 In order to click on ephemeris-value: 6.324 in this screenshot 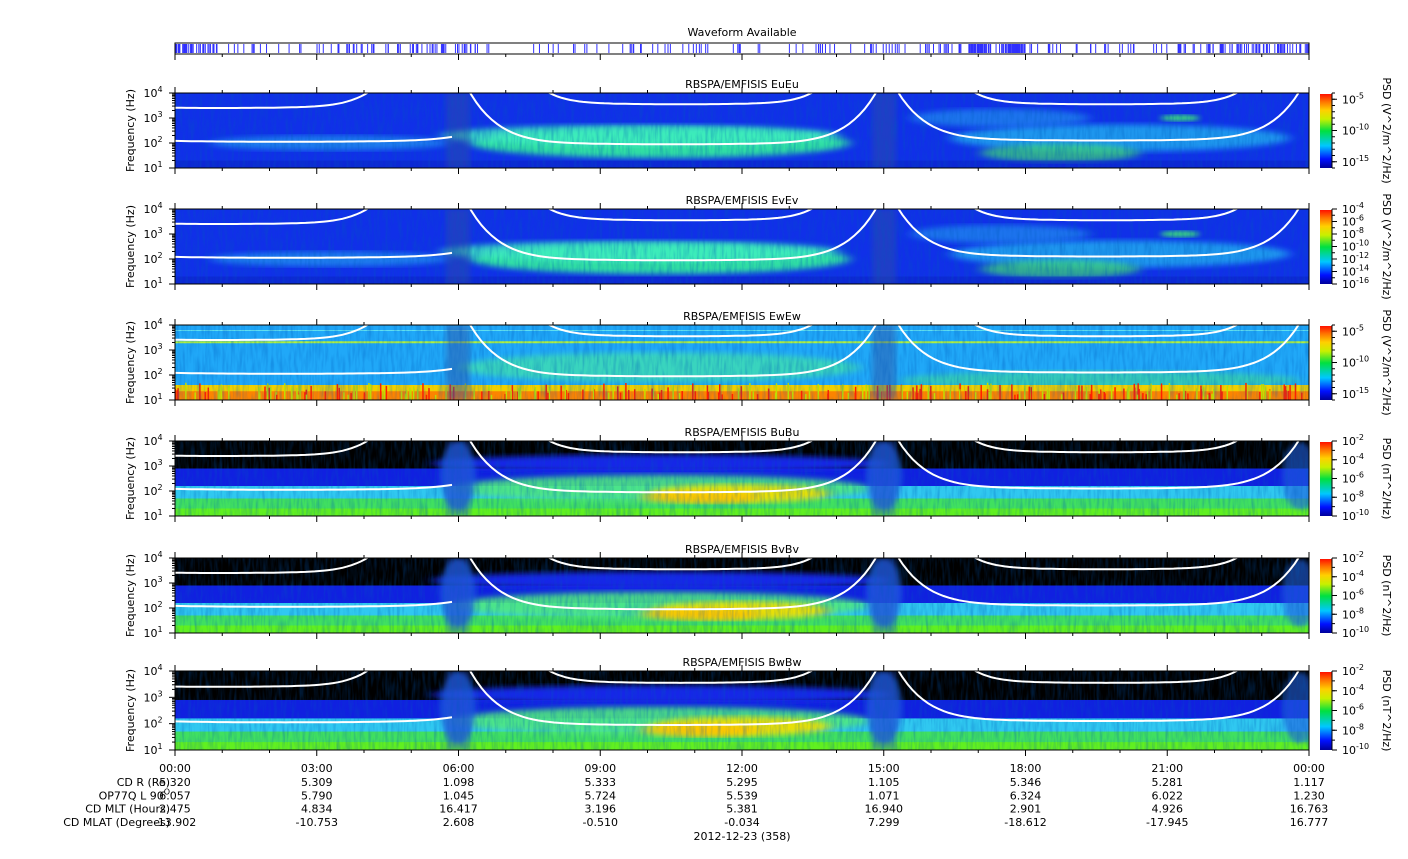, I will do `click(1026, 795)`.